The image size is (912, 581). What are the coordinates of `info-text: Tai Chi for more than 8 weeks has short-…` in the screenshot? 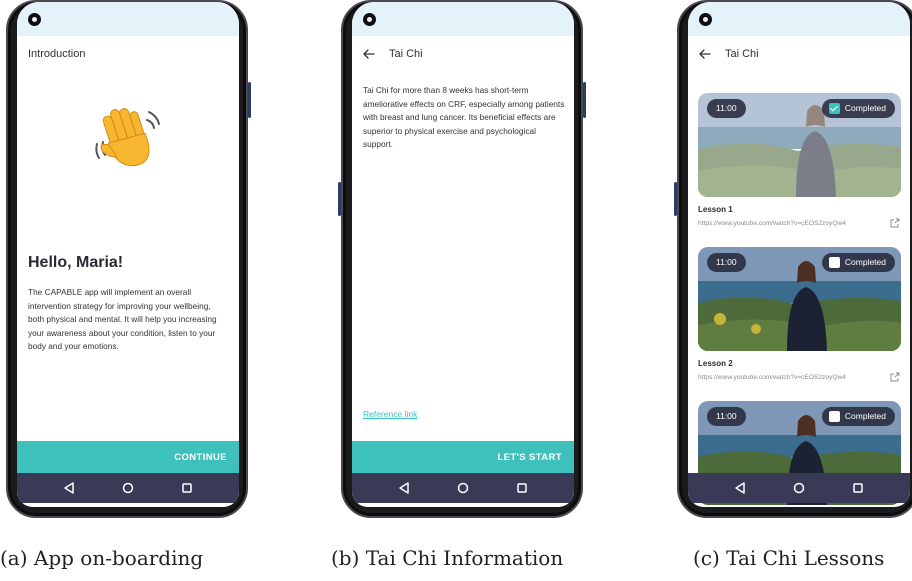 It's located at (464, 117).